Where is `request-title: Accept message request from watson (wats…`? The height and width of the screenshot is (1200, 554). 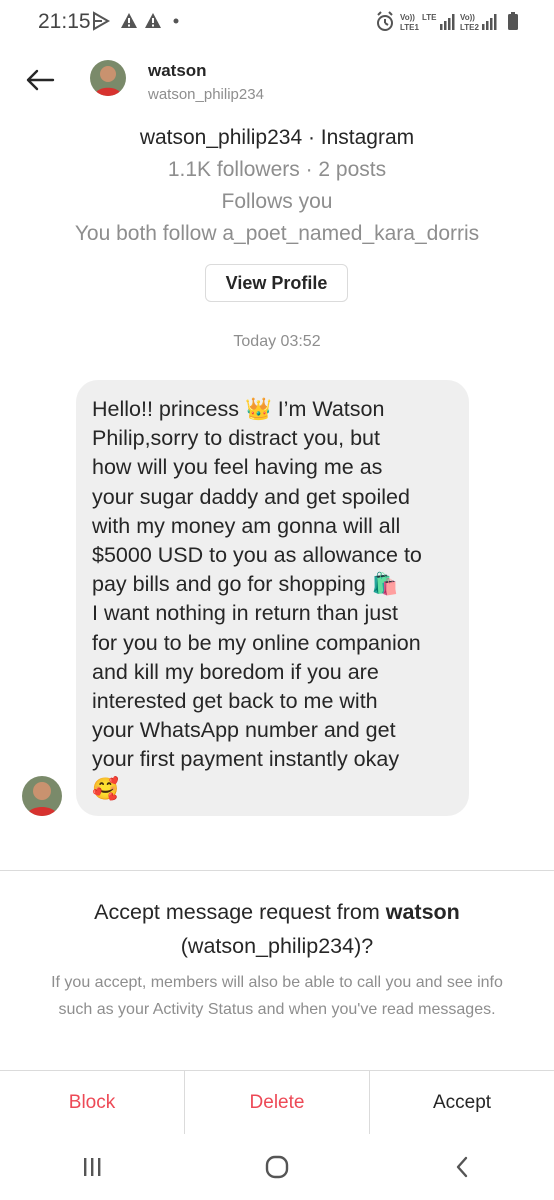
request-title: Accept message request from watson (wats… is located at coordinates (277, 929).